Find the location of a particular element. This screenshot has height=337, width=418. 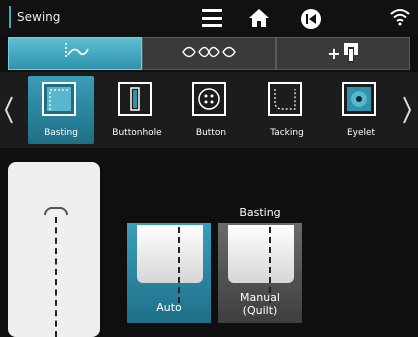

scroll-left-arrow is located at coordinates (9, 110).